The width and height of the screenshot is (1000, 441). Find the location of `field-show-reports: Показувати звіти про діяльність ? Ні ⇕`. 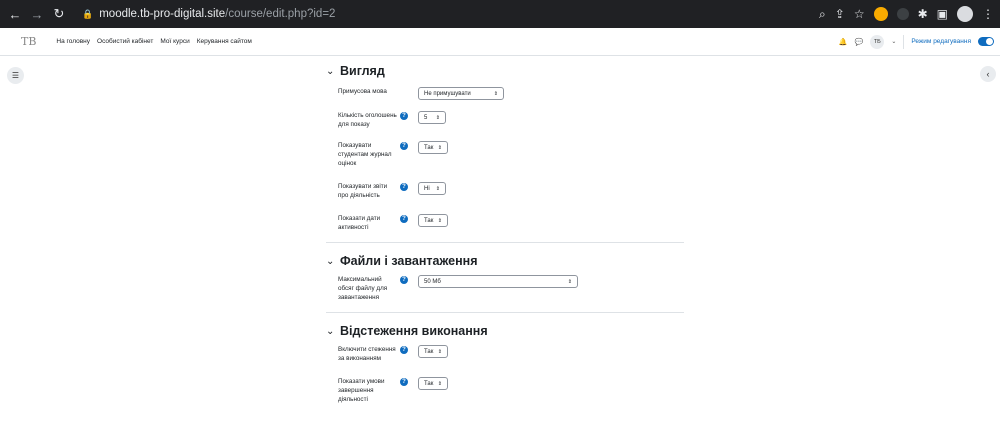

field-show-reports: Показувати звіти про діяльність ? Ні ⇕ is located at coordinates (505, 191).